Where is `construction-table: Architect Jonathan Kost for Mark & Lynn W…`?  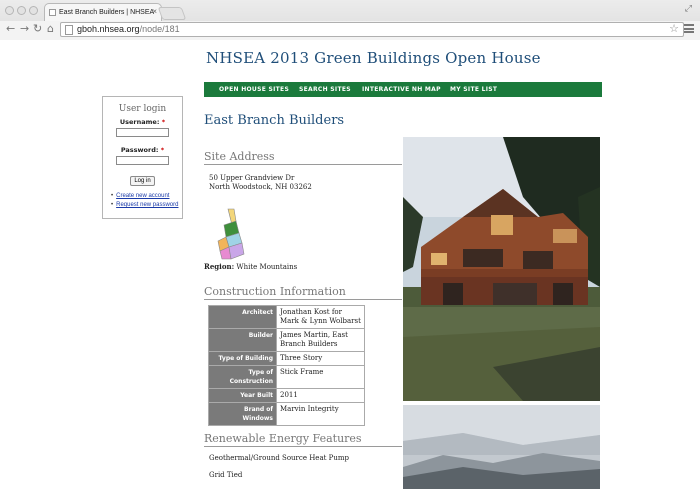
construction-table: Architect Jonathan Kost for Mark & Lynn W… is located at coordinates (286, 365).